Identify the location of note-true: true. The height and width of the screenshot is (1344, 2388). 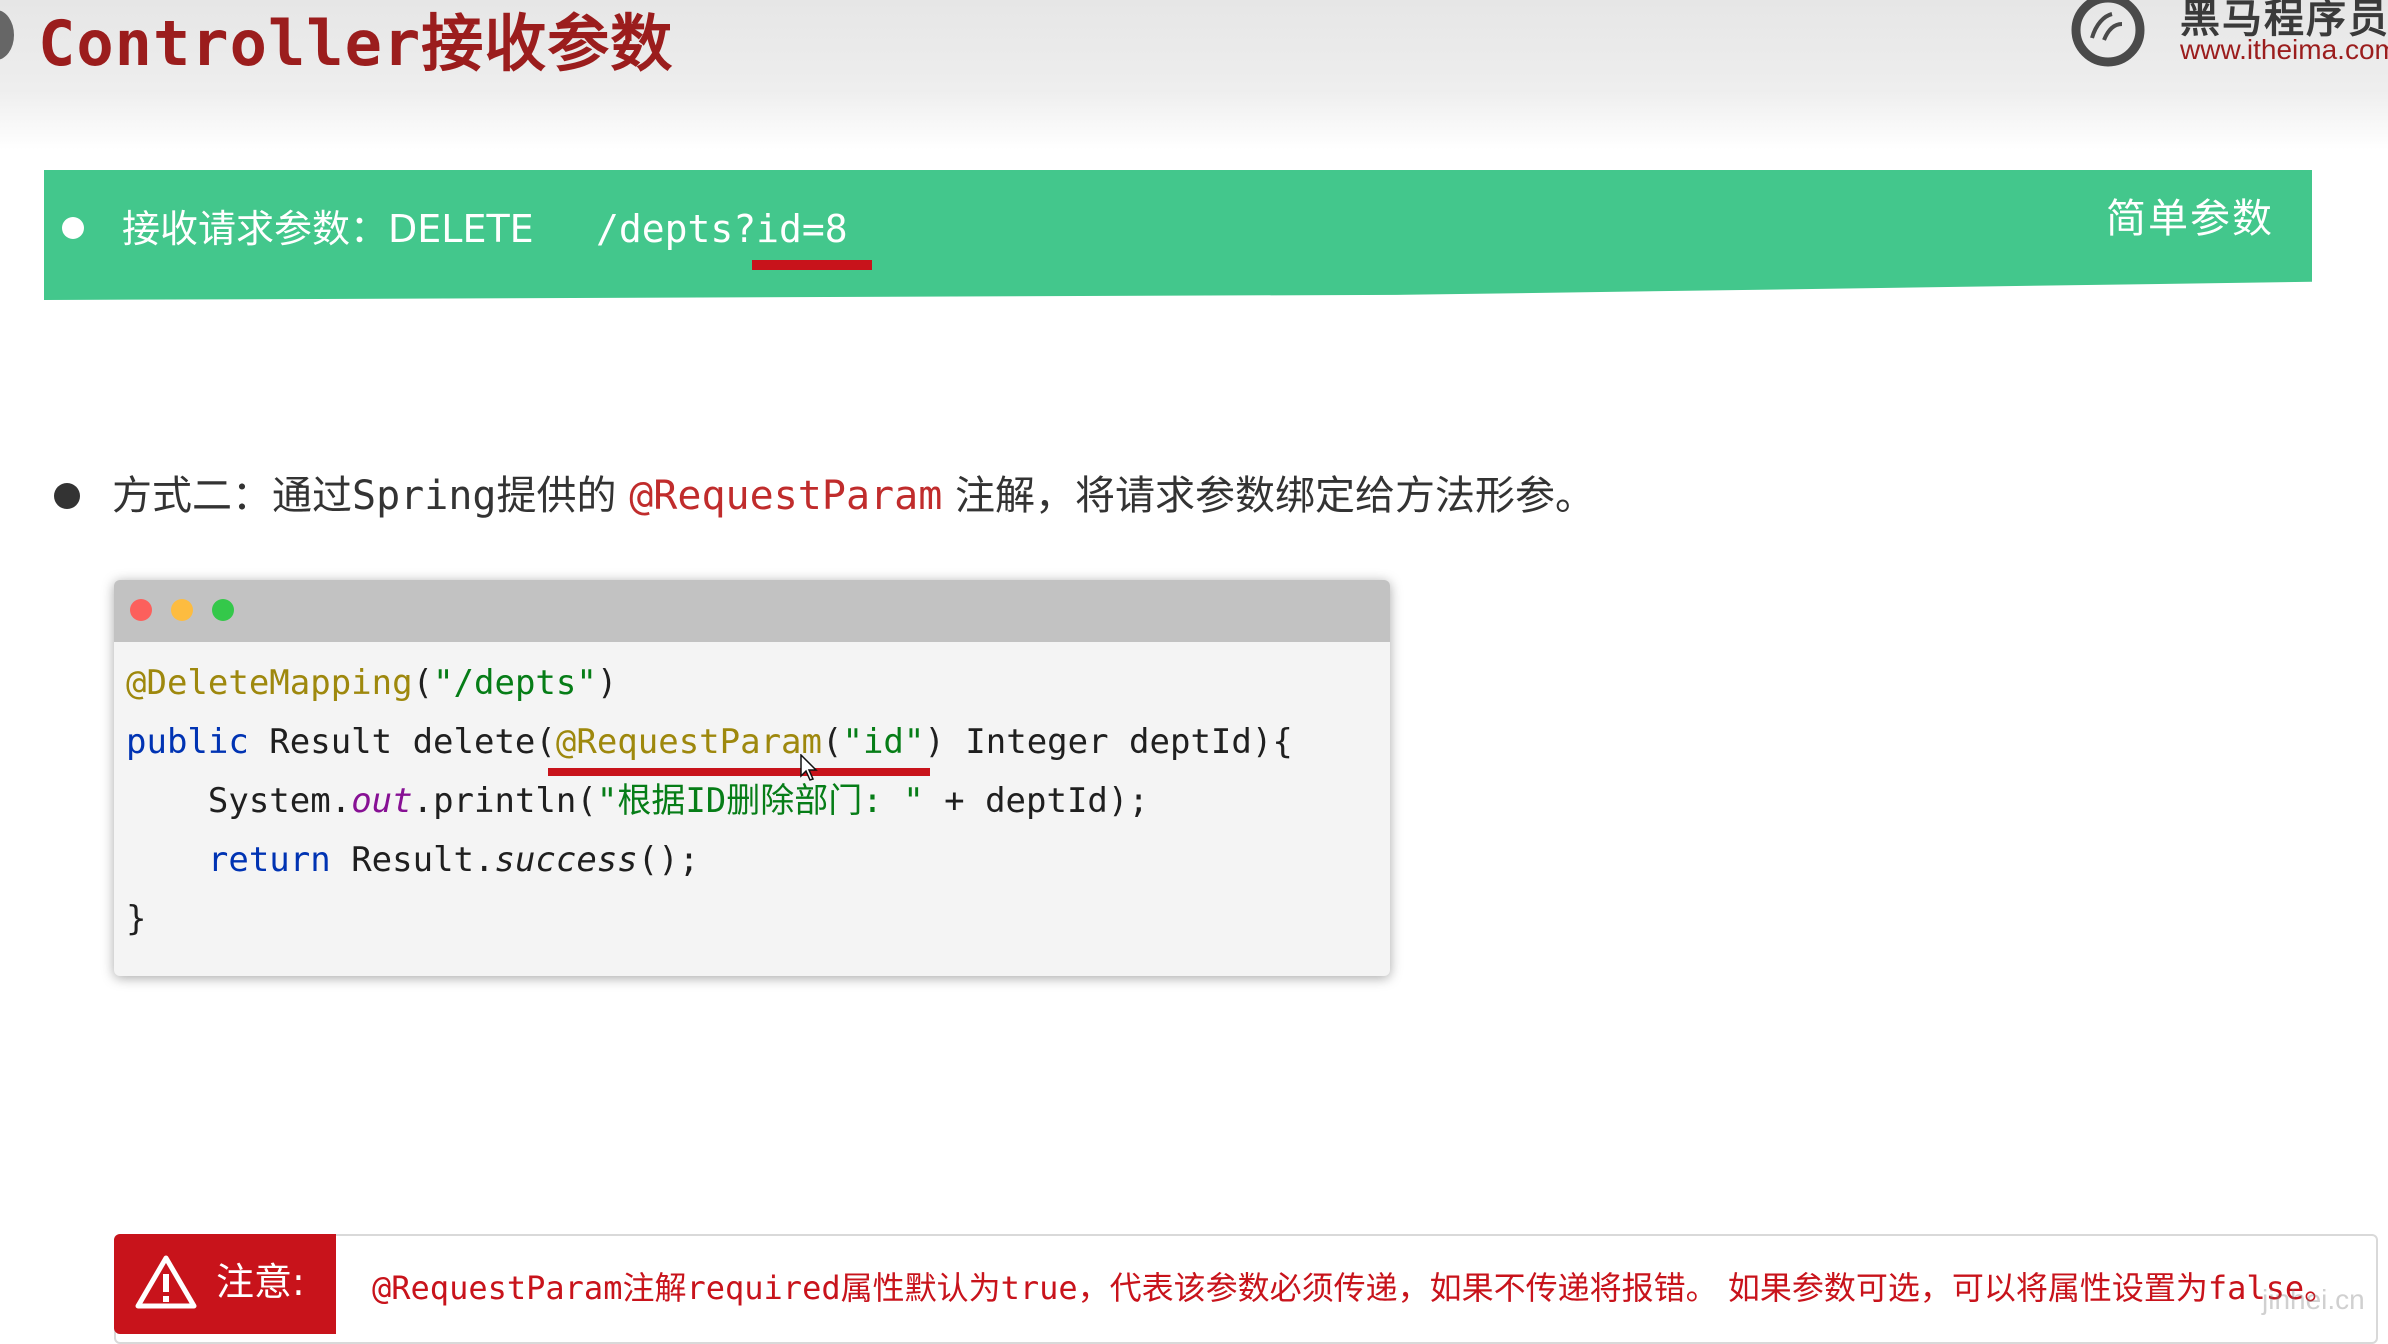
(1039, 1288).